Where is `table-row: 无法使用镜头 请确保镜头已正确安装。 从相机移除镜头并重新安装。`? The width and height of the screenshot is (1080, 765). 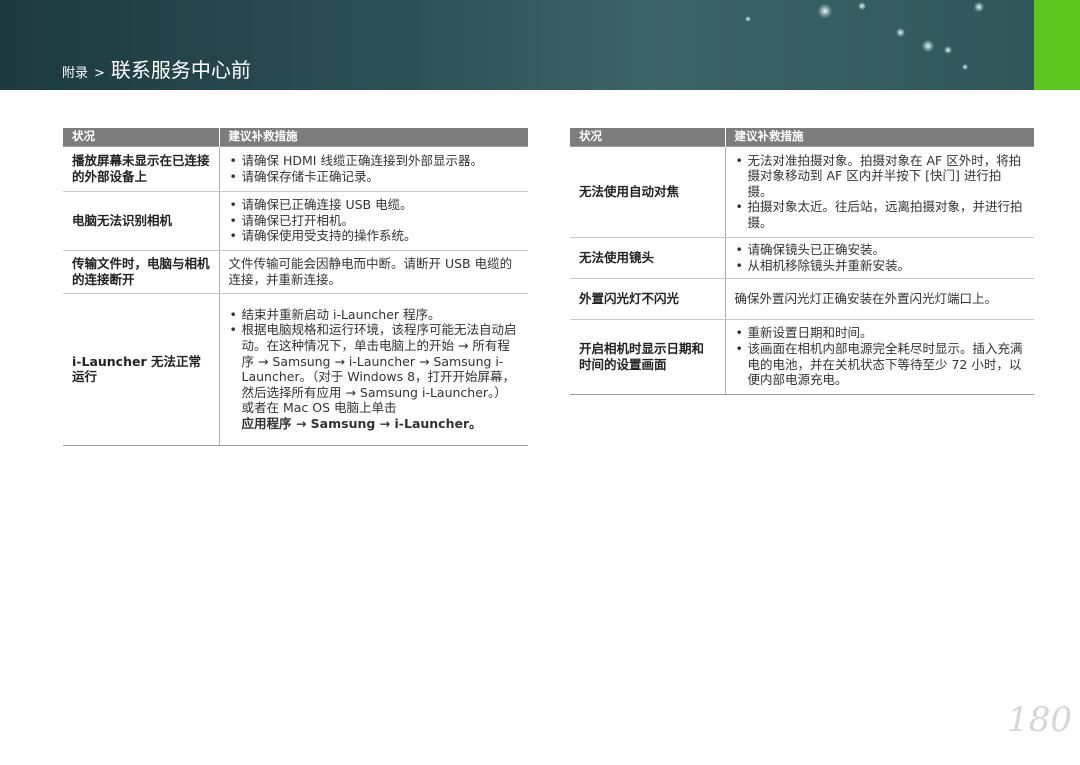
table-row: 无法使用镜头 请确保镜头已正确安装。 从相机移除镜头并重新安装。 is located at coordinates (802, 258).